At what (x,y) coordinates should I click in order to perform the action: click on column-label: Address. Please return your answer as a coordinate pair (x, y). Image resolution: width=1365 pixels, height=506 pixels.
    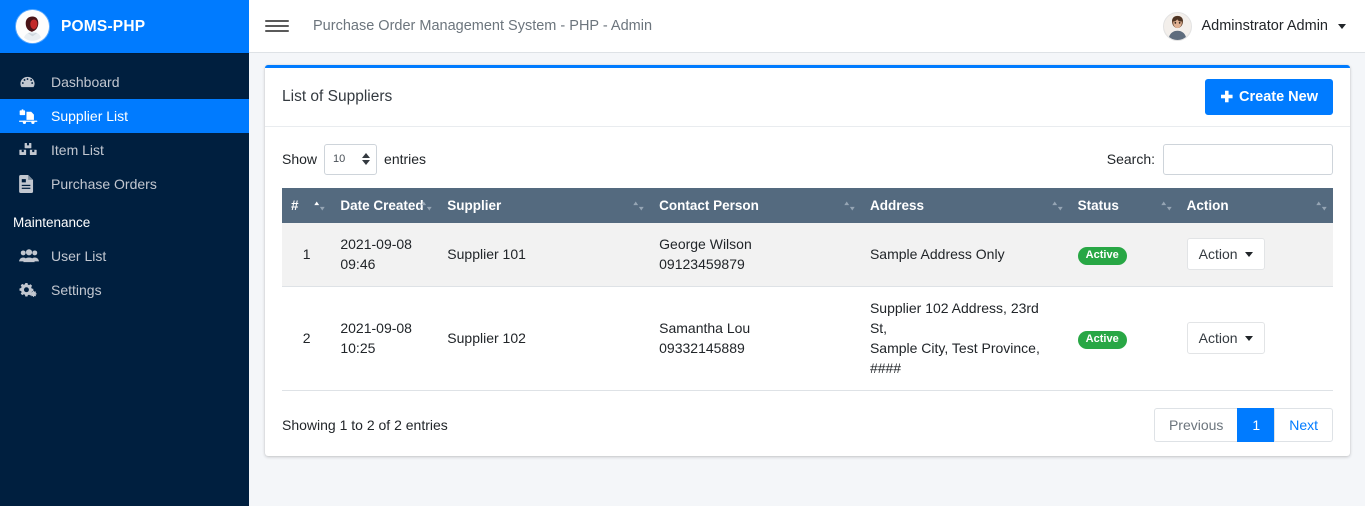
    Looking at the image, I should click on (896, 205).